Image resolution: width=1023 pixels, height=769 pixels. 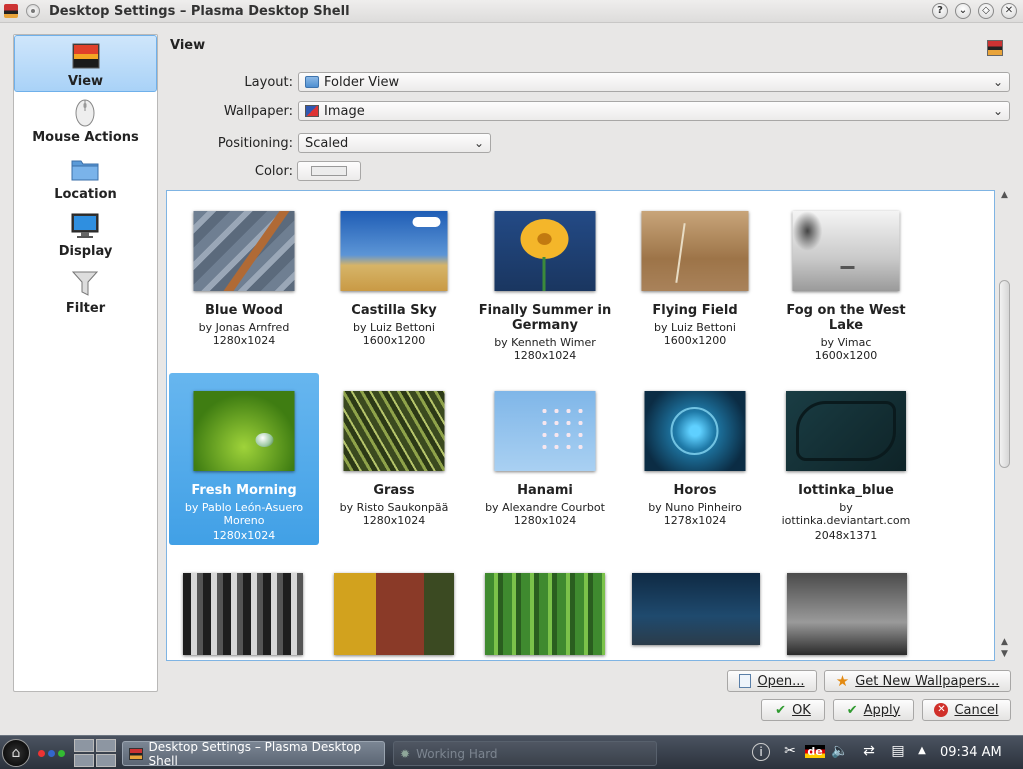 I want to click on wallpaper-author: by Pablo León-Asuero Moreno, so click(x=244, y=514).